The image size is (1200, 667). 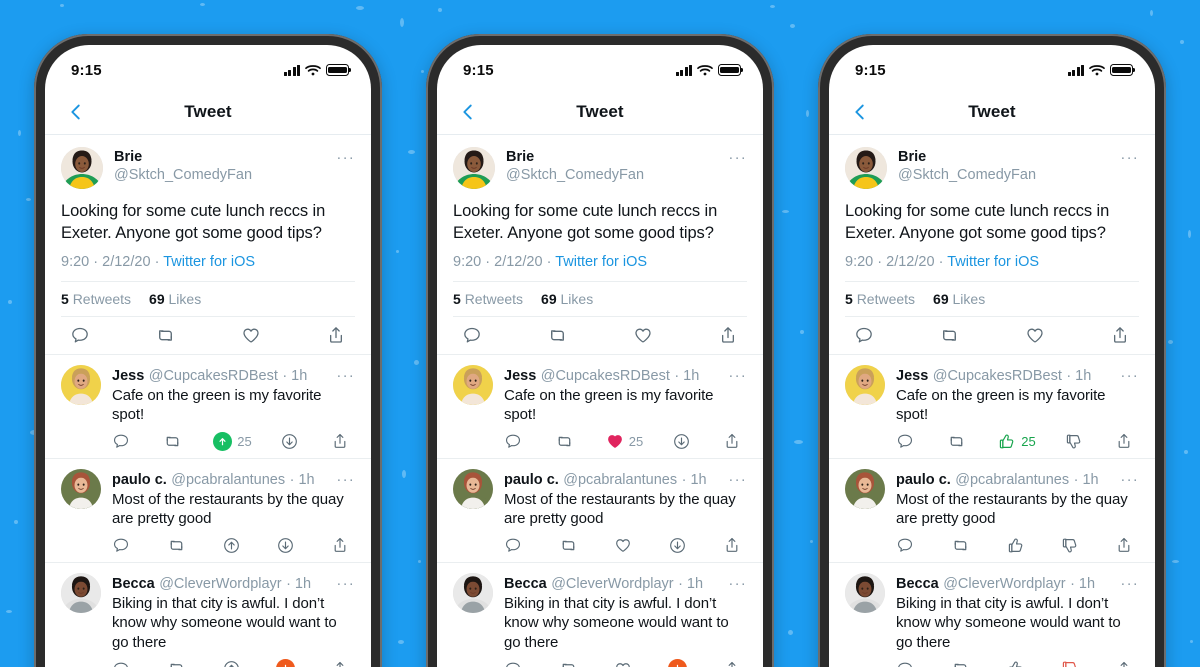 I want to click on heart-button, so click(x=625, y=663).